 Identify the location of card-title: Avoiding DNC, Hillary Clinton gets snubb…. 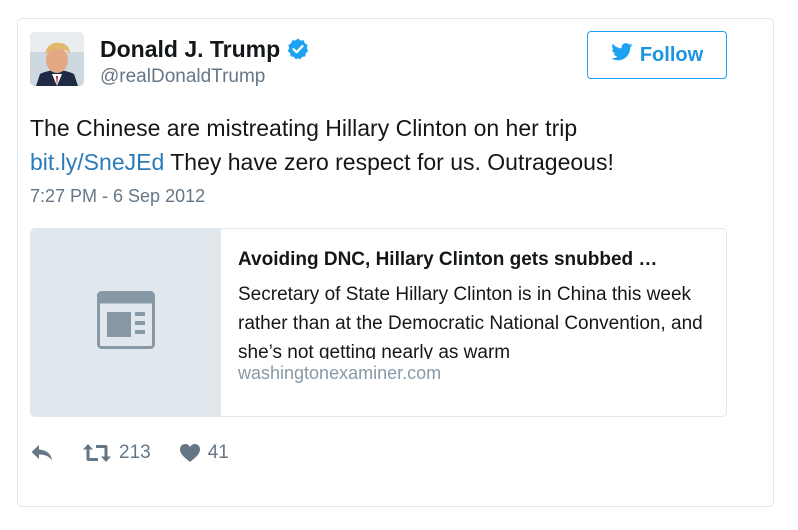
(474, 260).